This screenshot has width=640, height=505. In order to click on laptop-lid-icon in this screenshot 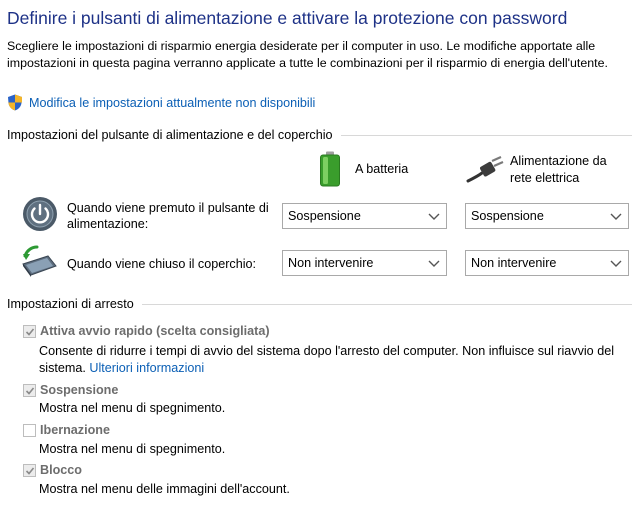, I will do `click(39, 261)`.